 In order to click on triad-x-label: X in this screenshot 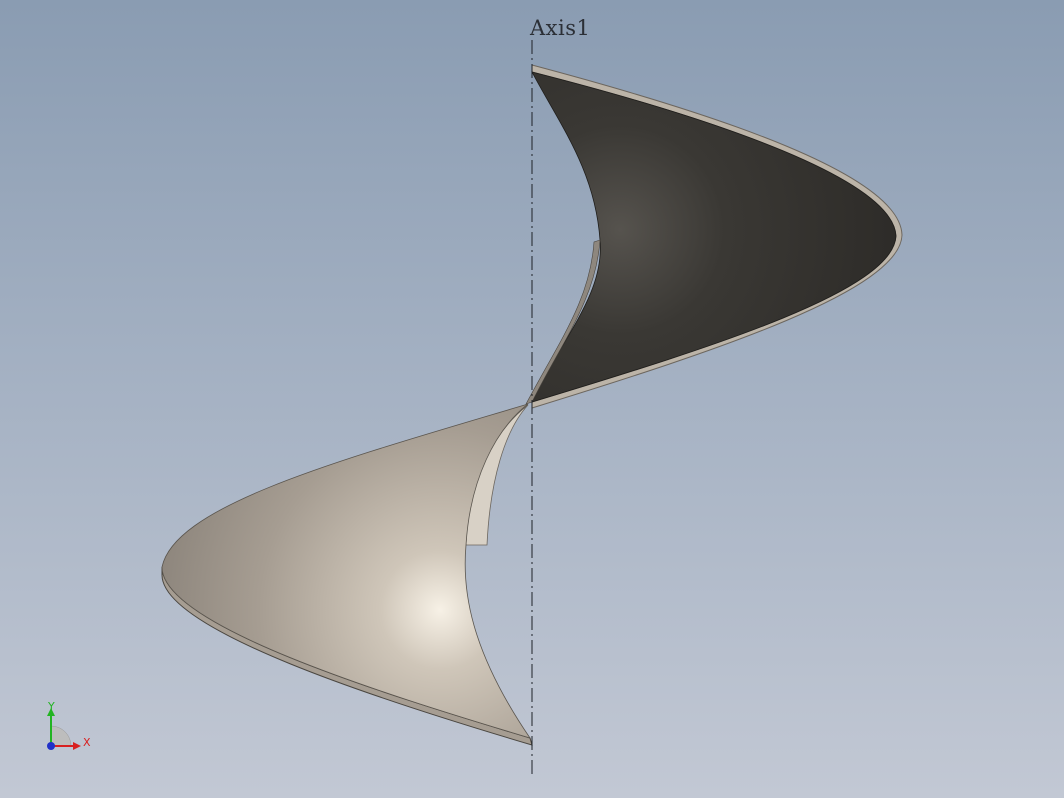, I will do `click(87, 742)`.